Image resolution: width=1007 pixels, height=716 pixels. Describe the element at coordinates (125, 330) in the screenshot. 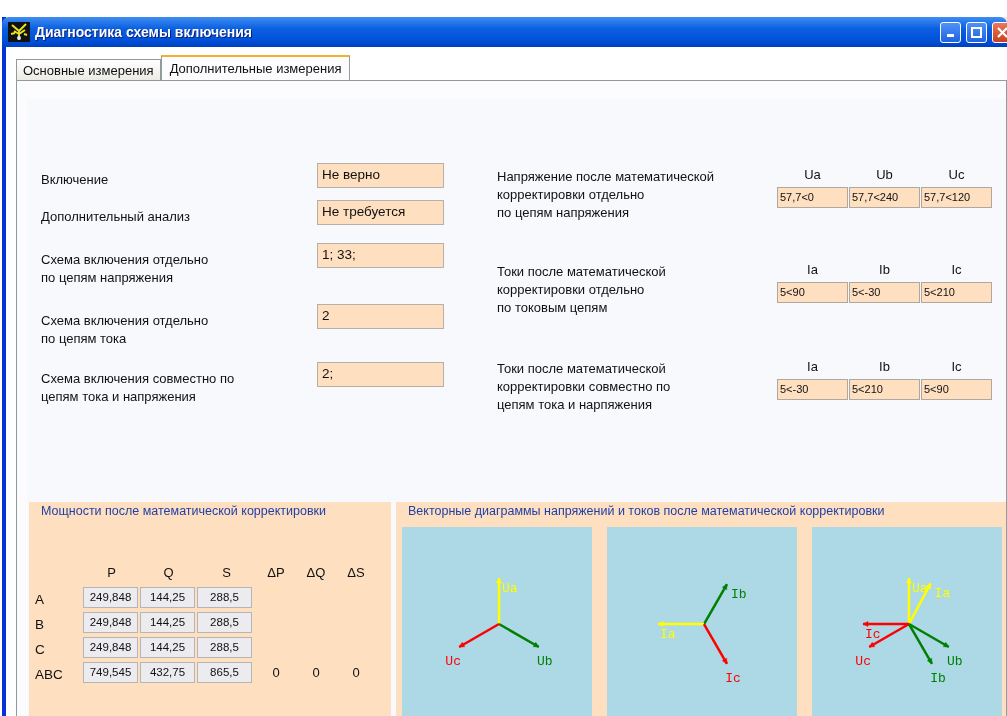

I see `field-label: Схема включения отдельно по цепям тока` at that location.